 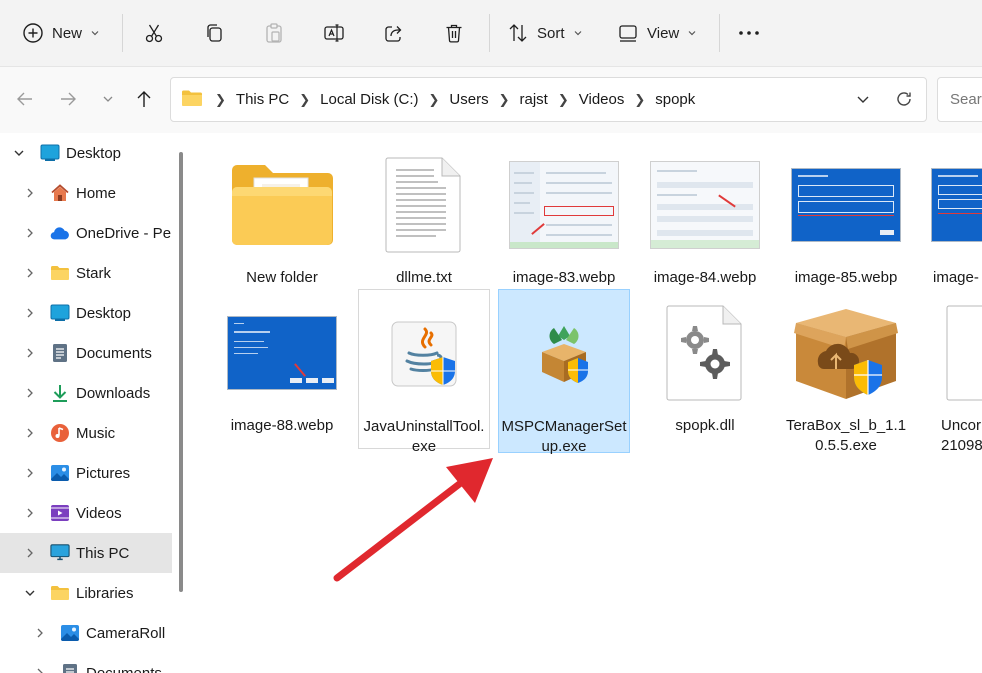 What do you see at coordinates (863, 100) in the screenshot?
I see `address-history-chevron-icon` at bounding box center [863, 100].